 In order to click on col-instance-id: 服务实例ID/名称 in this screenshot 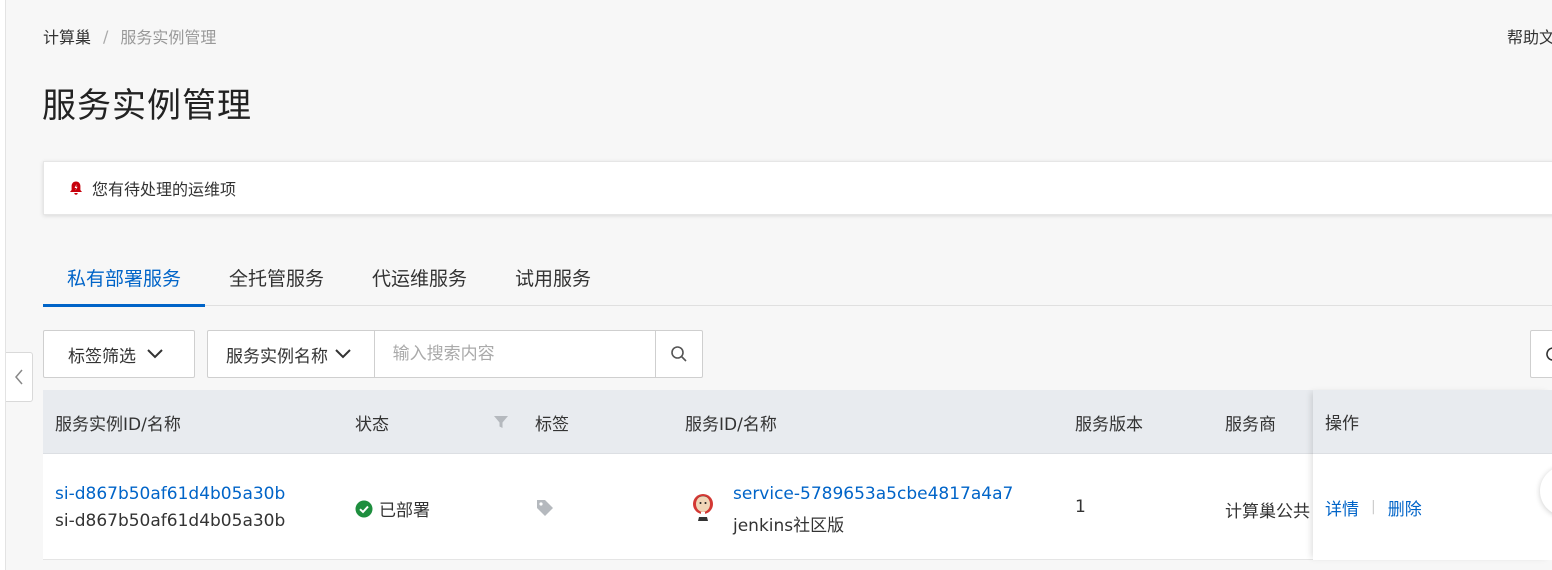, I will do `click(118, 424)`.